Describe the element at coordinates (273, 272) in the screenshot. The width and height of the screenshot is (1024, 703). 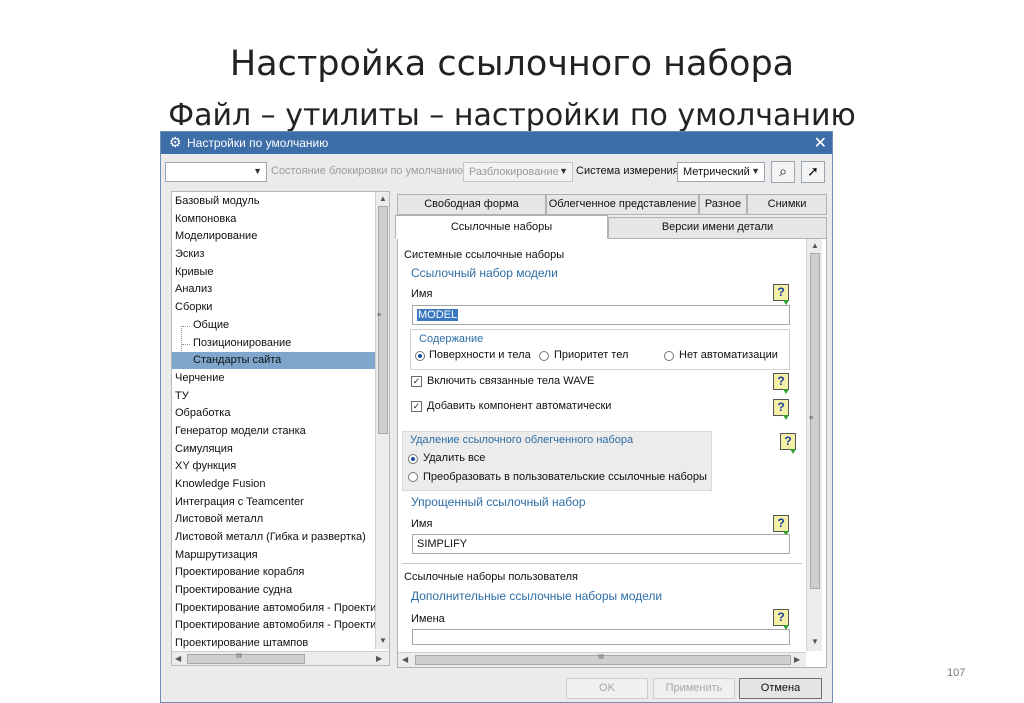
I see `tree-item: Кривые` at that location.